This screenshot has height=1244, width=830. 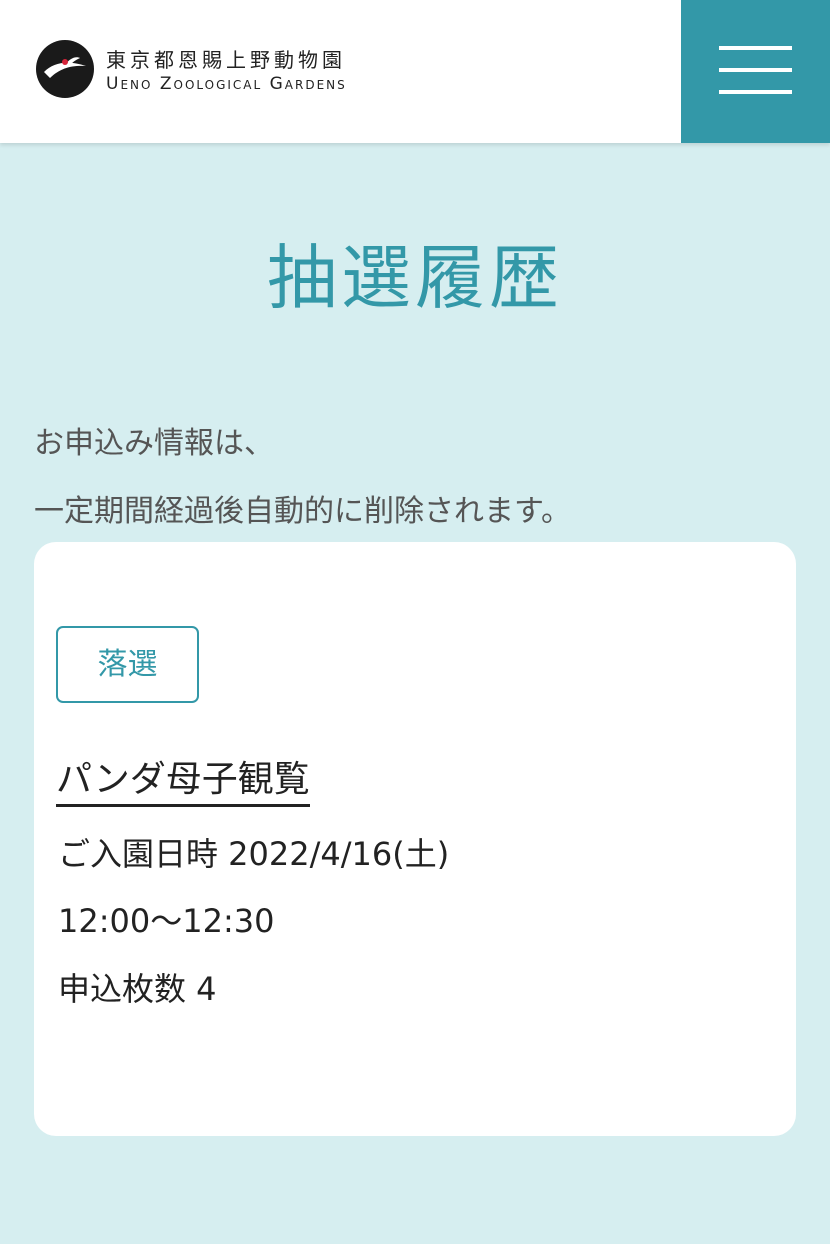 I want to click on ticket-count: 申込枚数 4, so click(x=137, y=989).